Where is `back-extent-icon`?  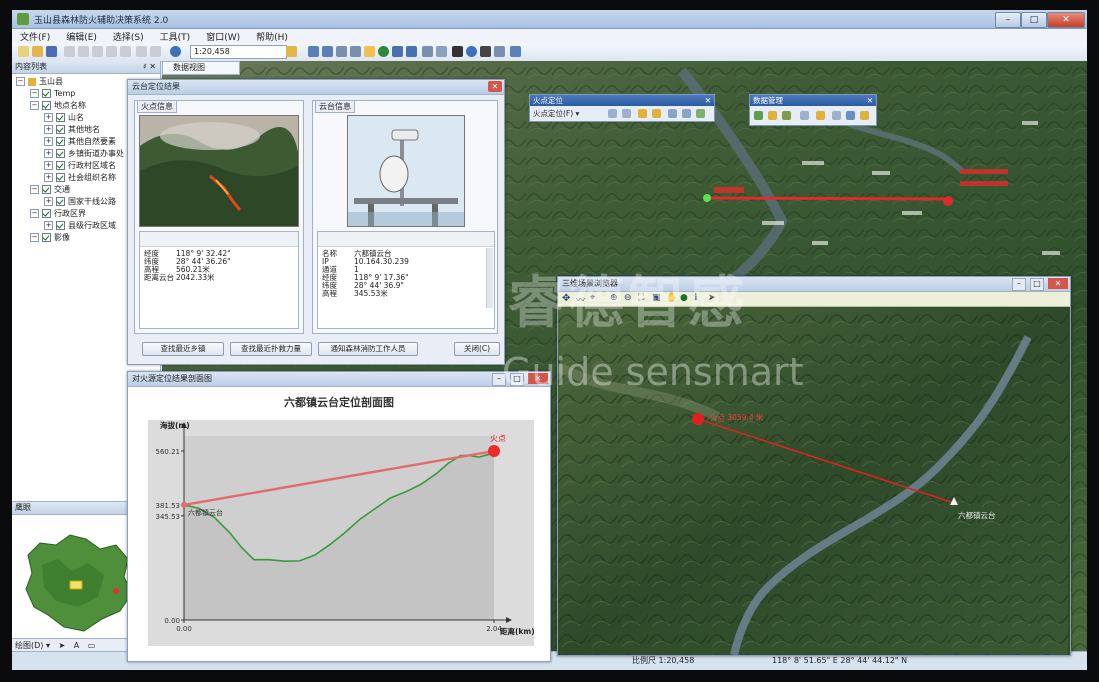
back-extent-icon is located at coordinates (397, 51).